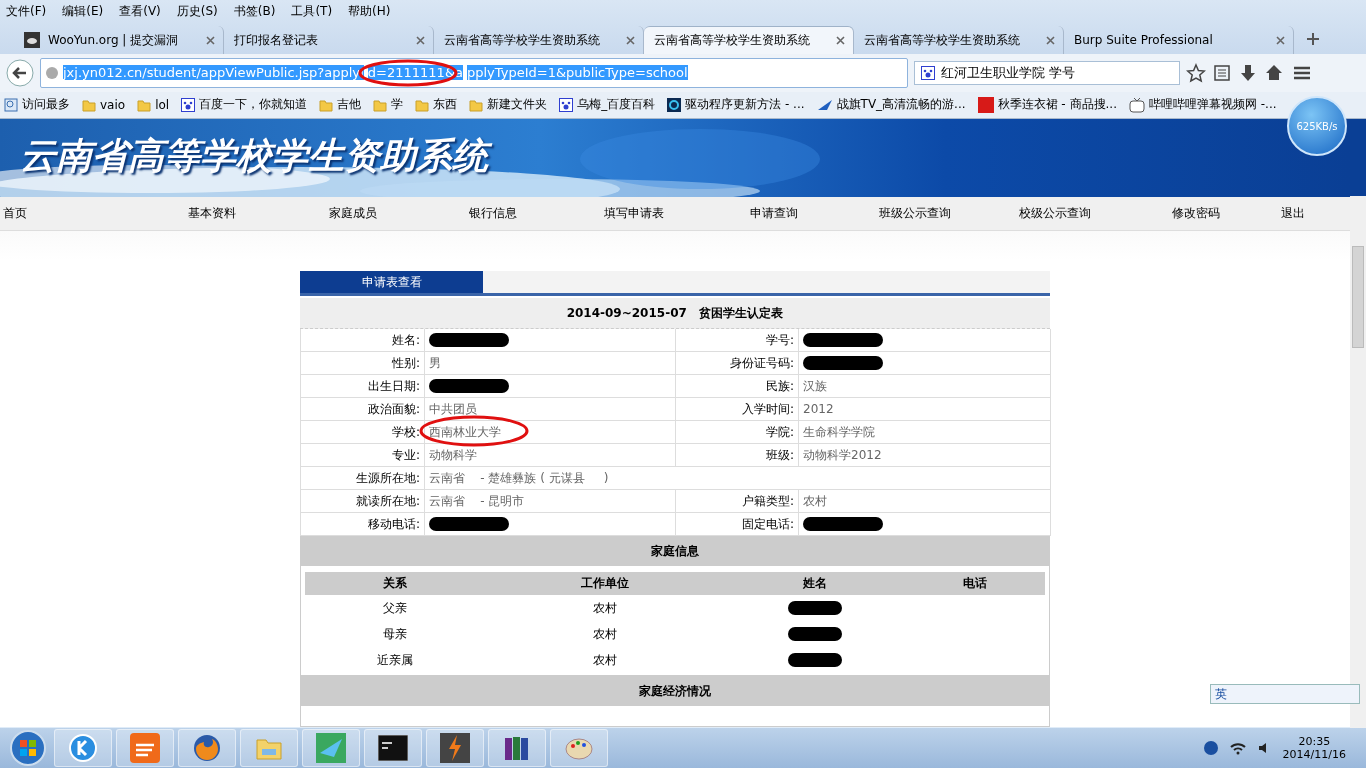 The width and height of the screenshot is (1366, 768). Describe the element at coordinates (20, 72) in the screenshot. I see `back-icon` at that location.